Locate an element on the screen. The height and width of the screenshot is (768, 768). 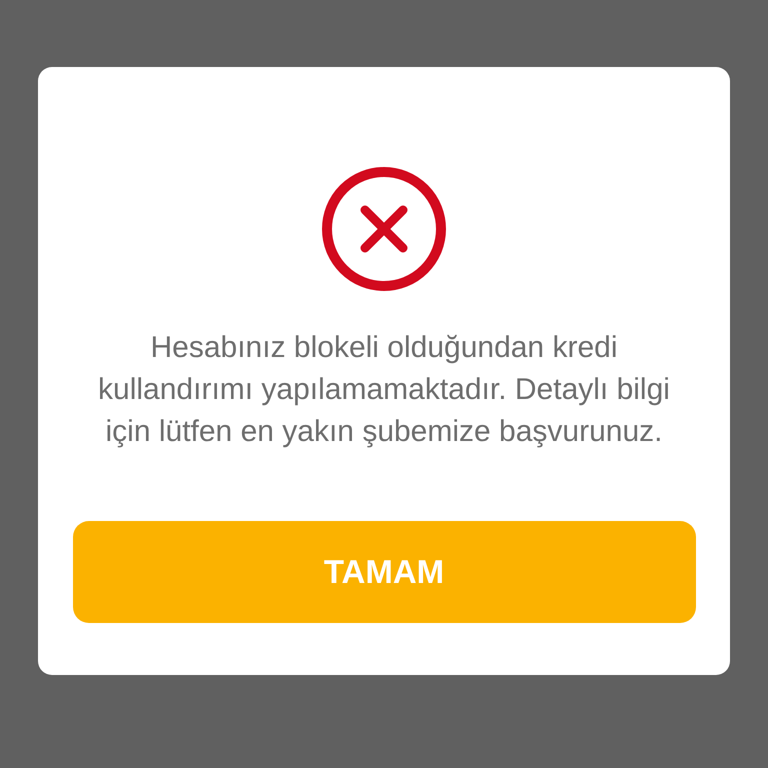
ok-button: TAMAM is located at coordinates (384, 572).